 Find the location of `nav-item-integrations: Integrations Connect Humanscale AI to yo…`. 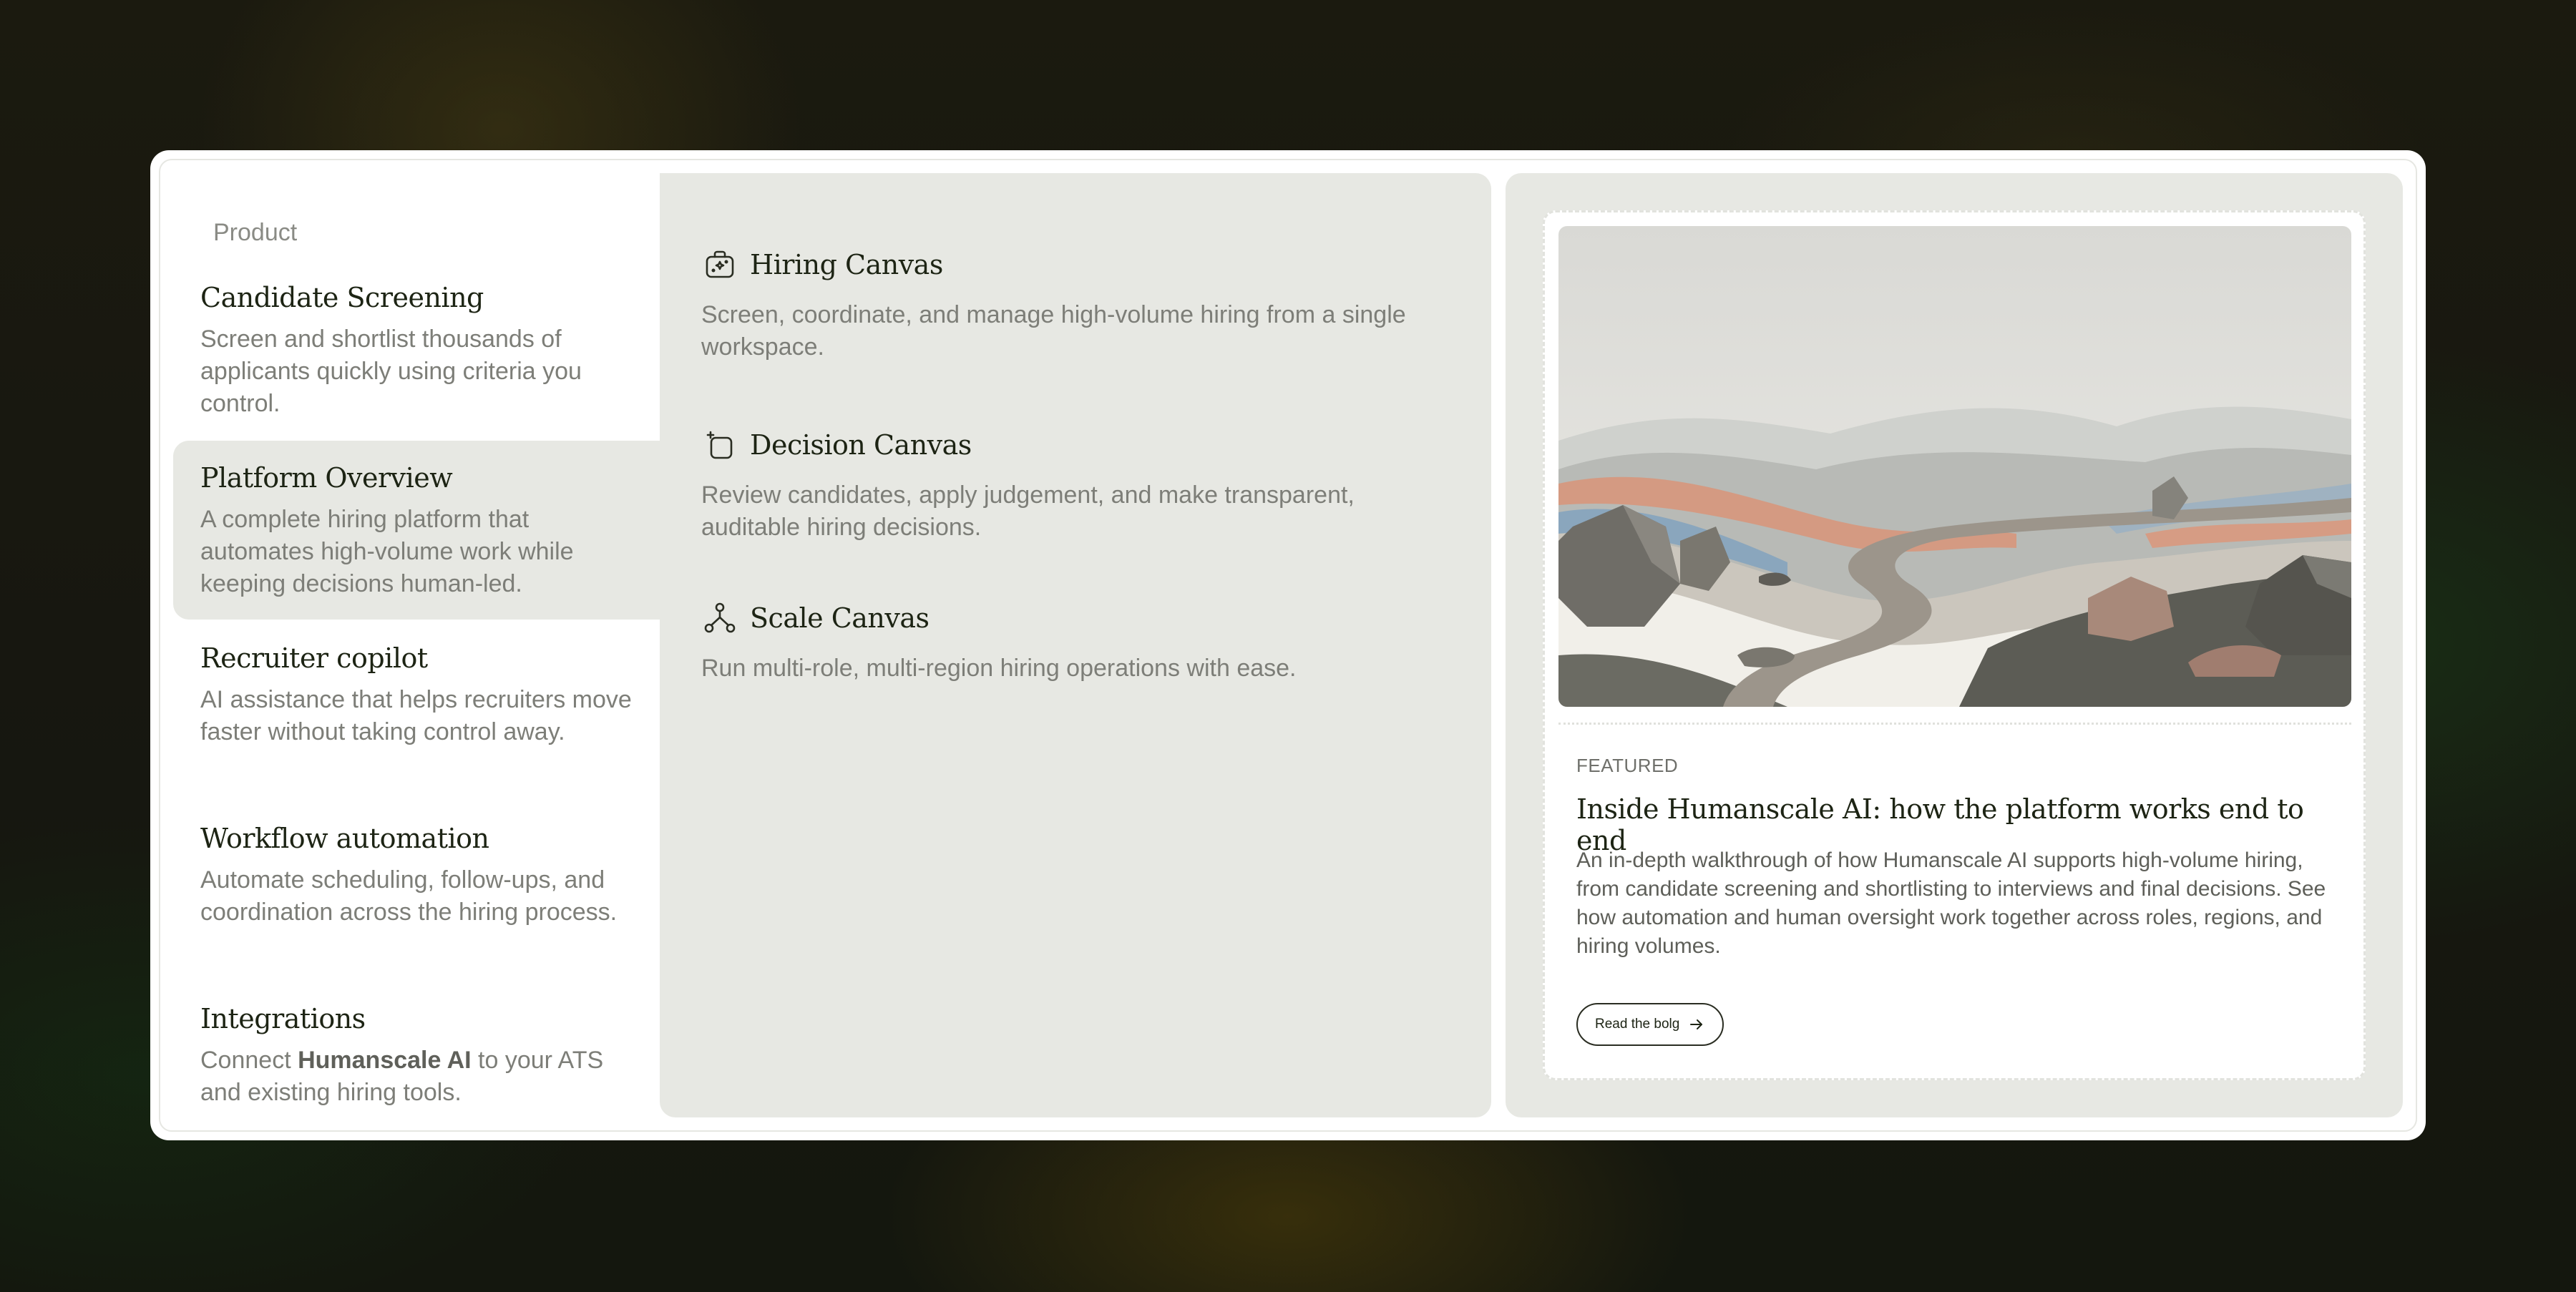

nav-item-integrations: Integrations Connect Humanscale AI to yo… is located at coordinates (416, 1071).